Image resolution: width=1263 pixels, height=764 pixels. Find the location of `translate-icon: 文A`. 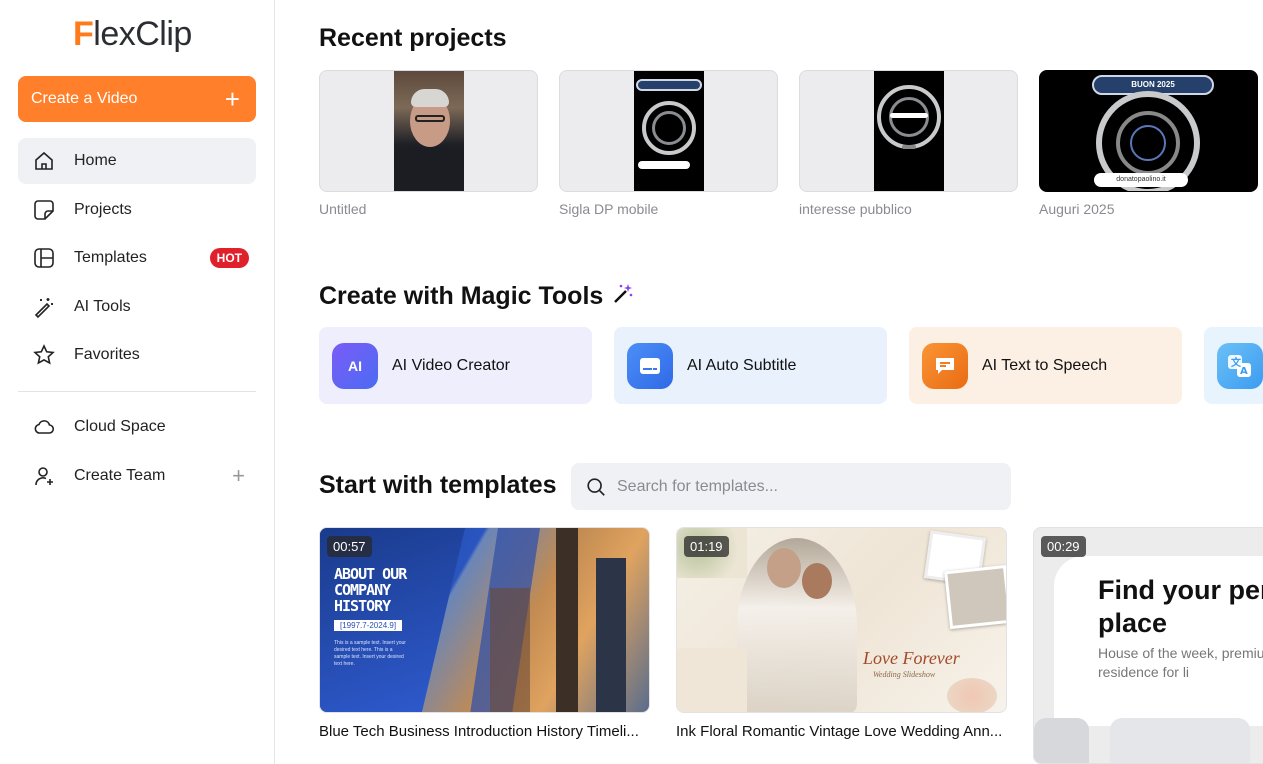

translate-icon: 文A is located at coordinates (1240, 365).